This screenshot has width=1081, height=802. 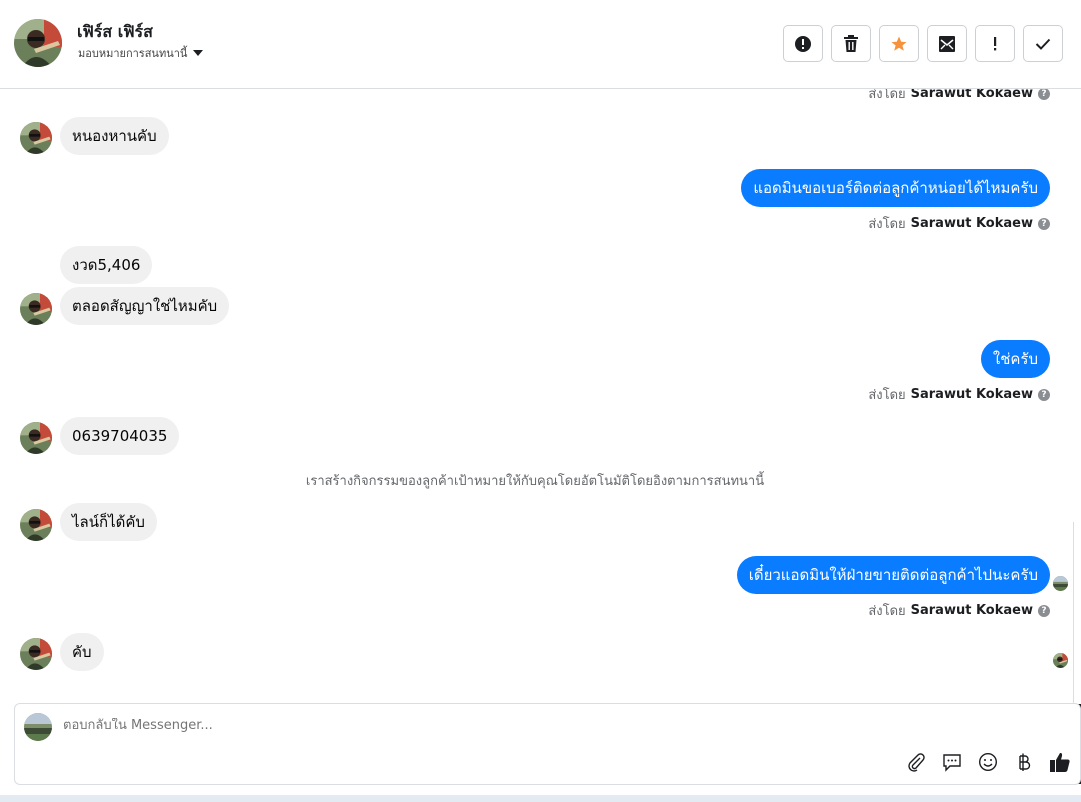 I want to click on exclamation-icon, so click(x=995, y=43).